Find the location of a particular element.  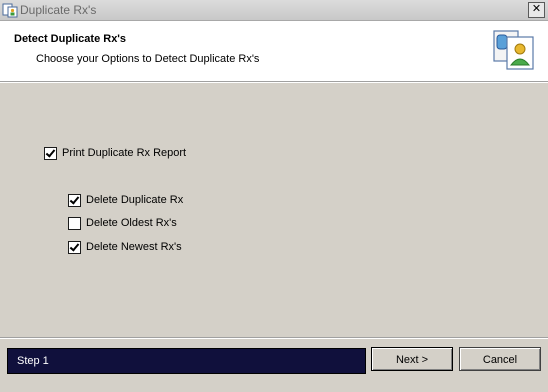

header-divider is located at coordinates (274, 82).